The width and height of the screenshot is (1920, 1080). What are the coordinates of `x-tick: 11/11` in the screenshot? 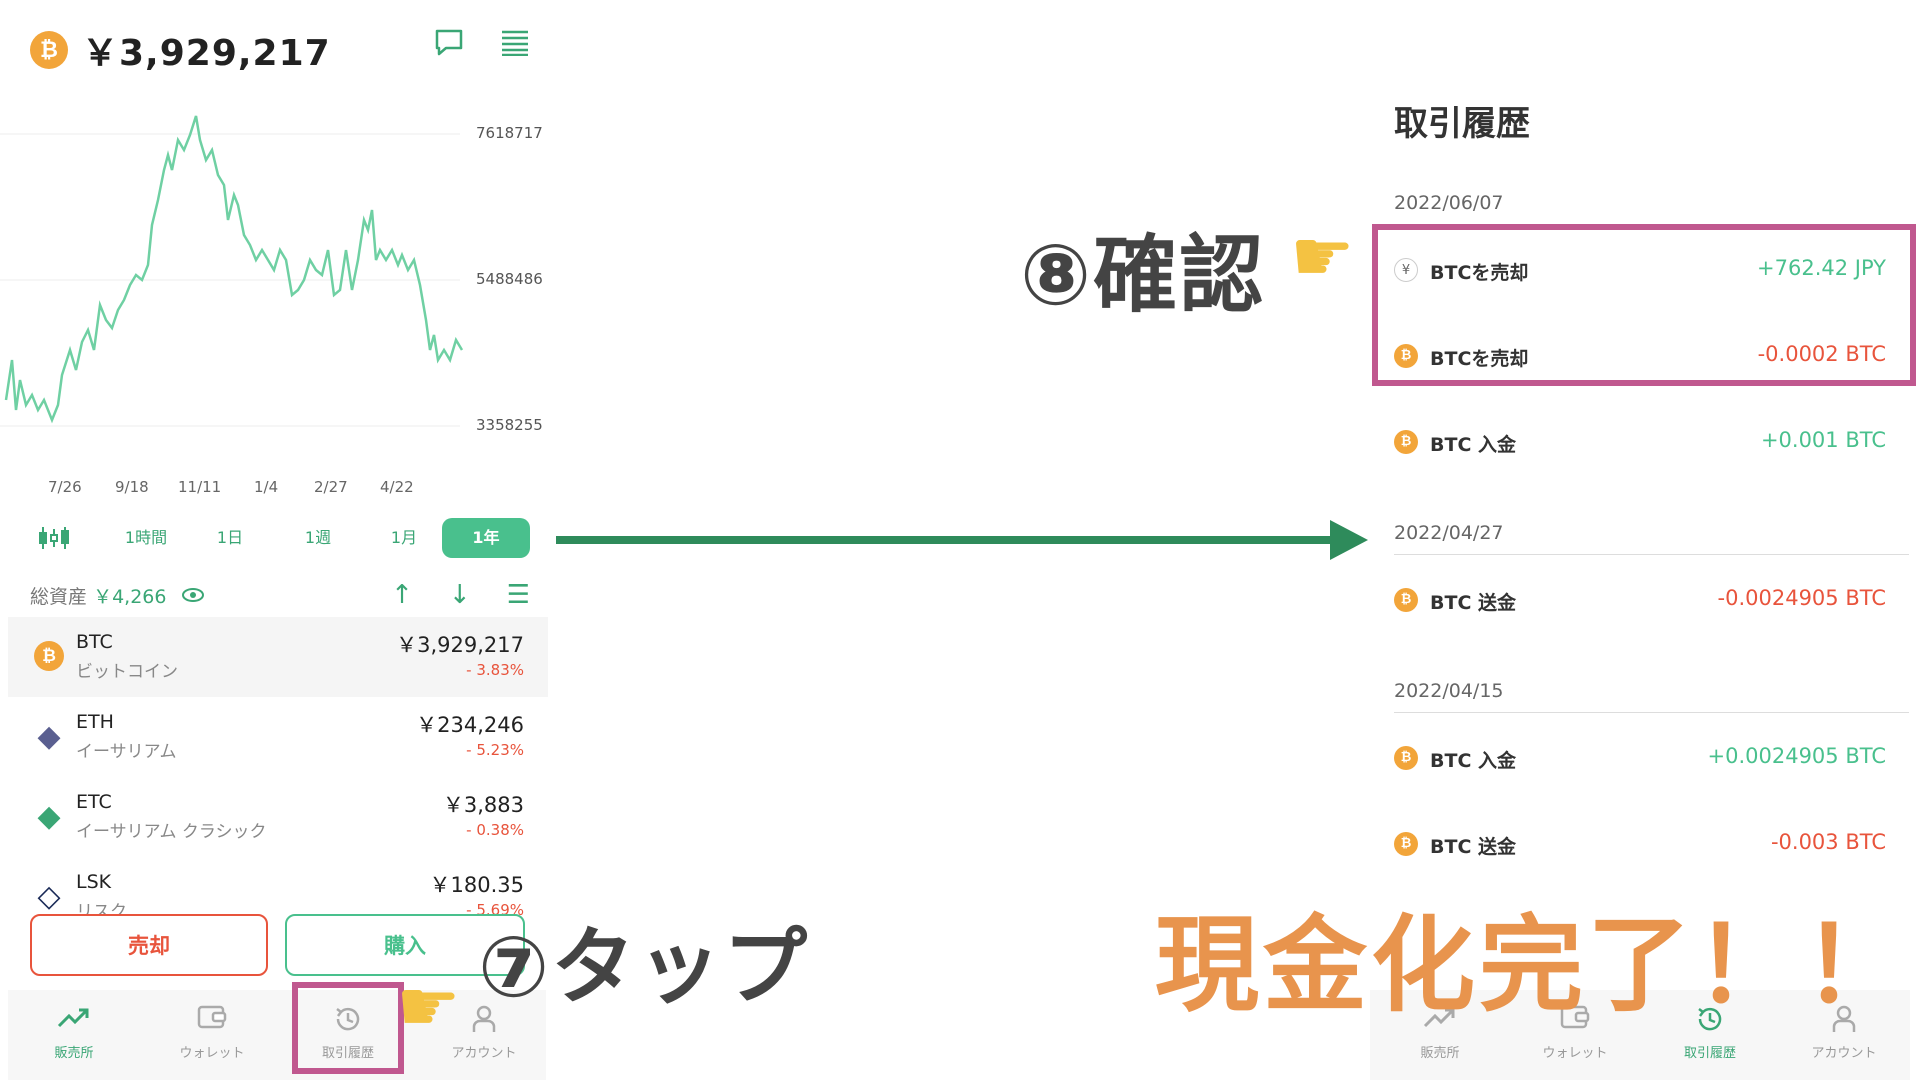 It's located at (200, 487).